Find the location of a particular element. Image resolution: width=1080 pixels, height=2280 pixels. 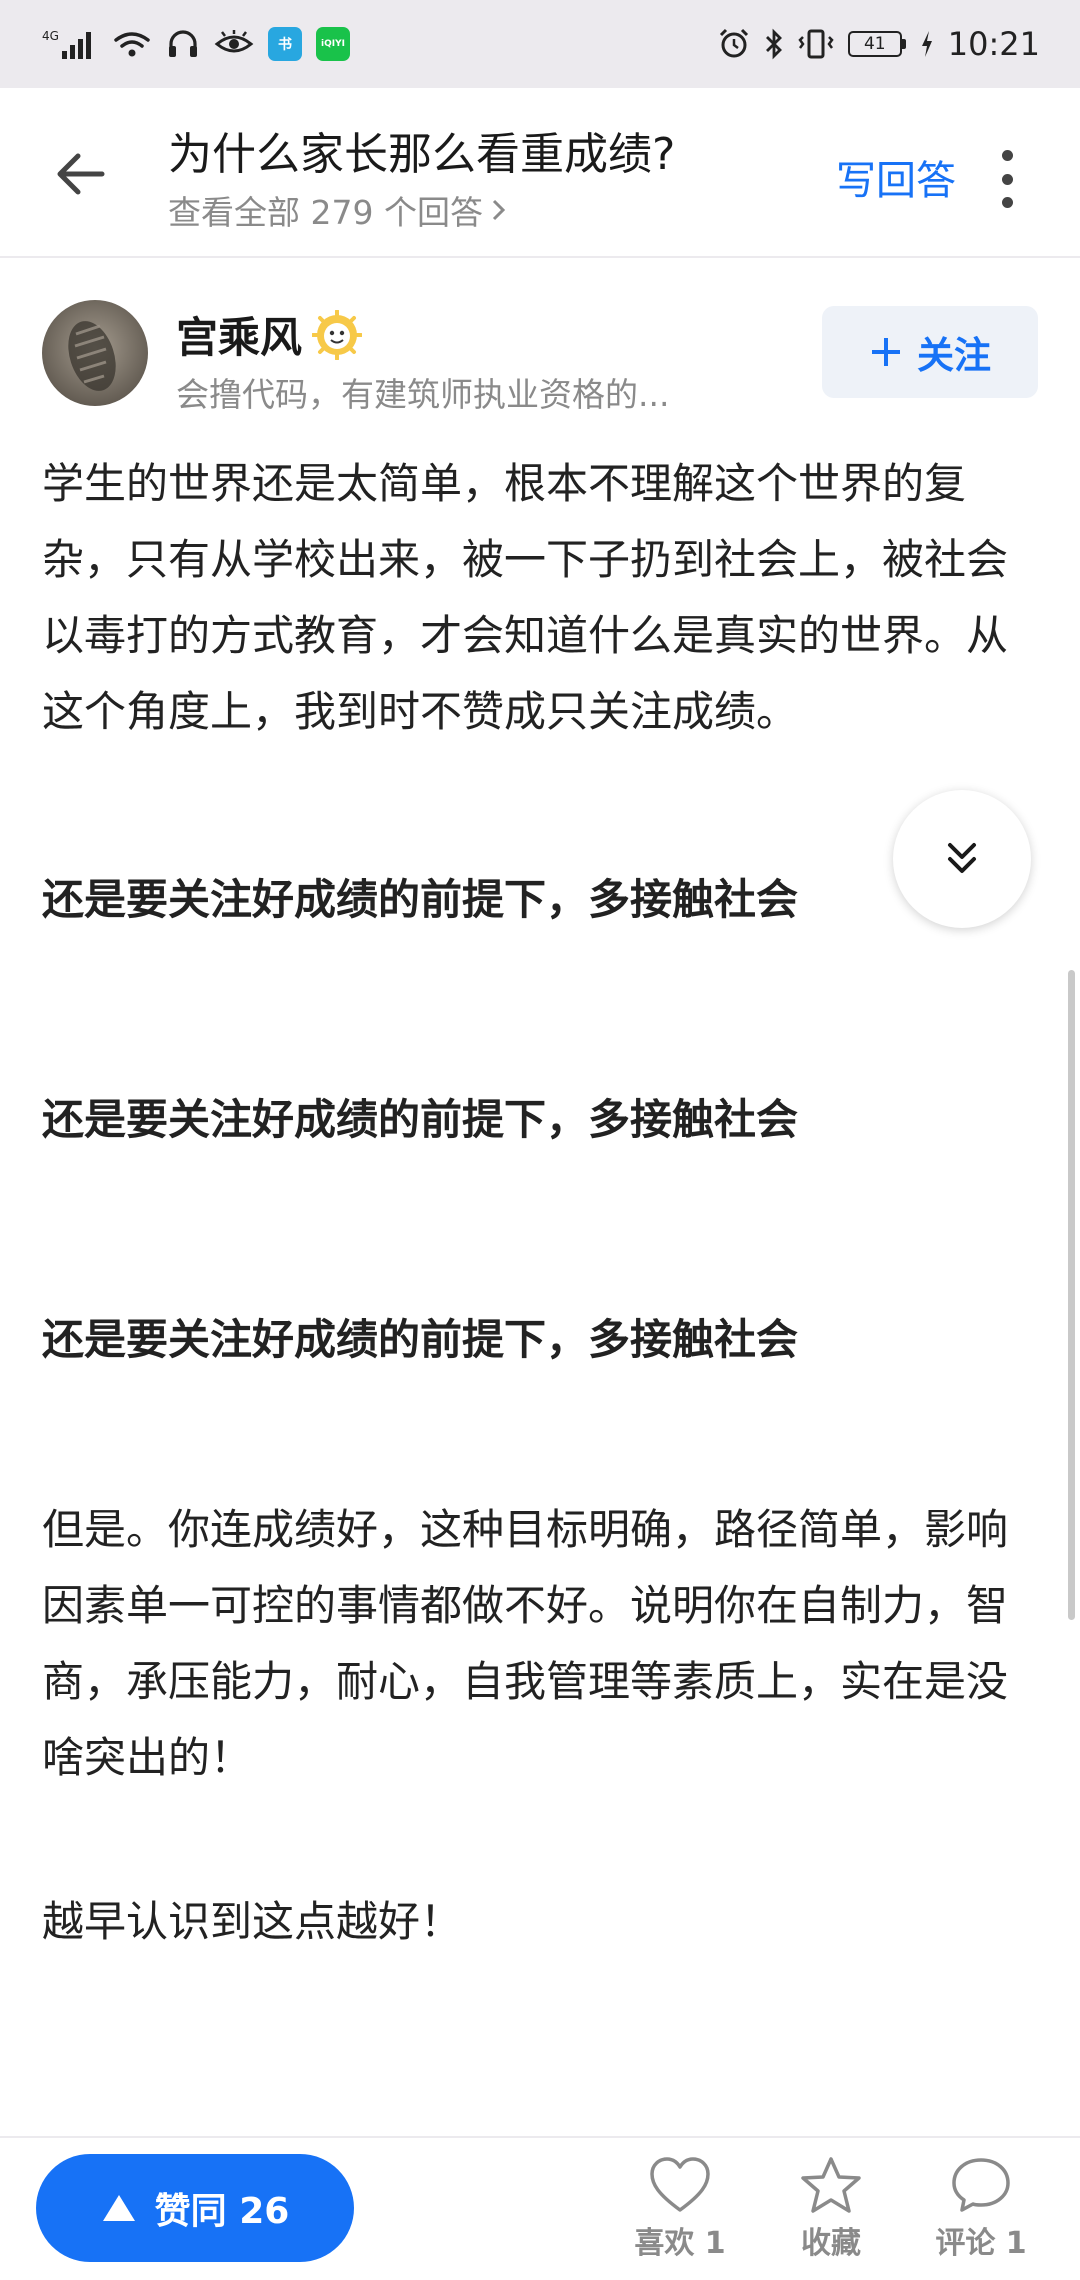

wifi-icon is located at coordinates (132, 44).